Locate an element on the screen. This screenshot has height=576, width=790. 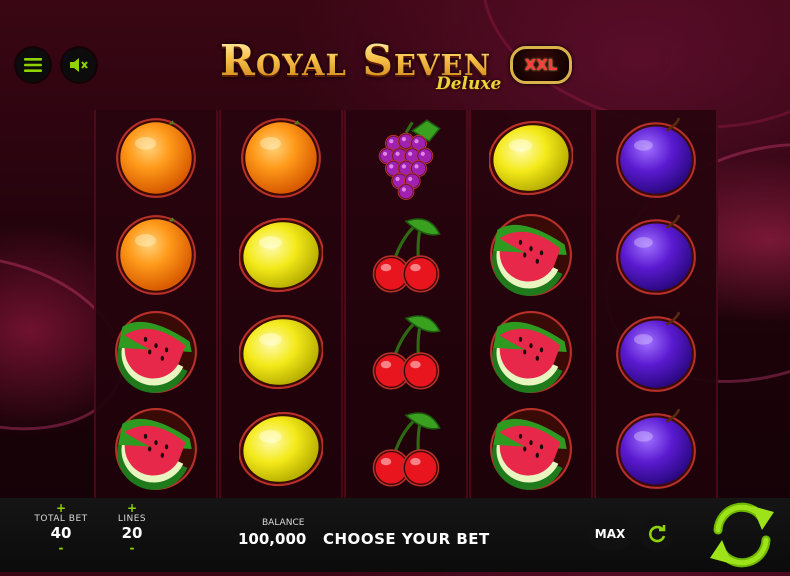
lines-decrease-button: - is located at coordinates (132, 548).